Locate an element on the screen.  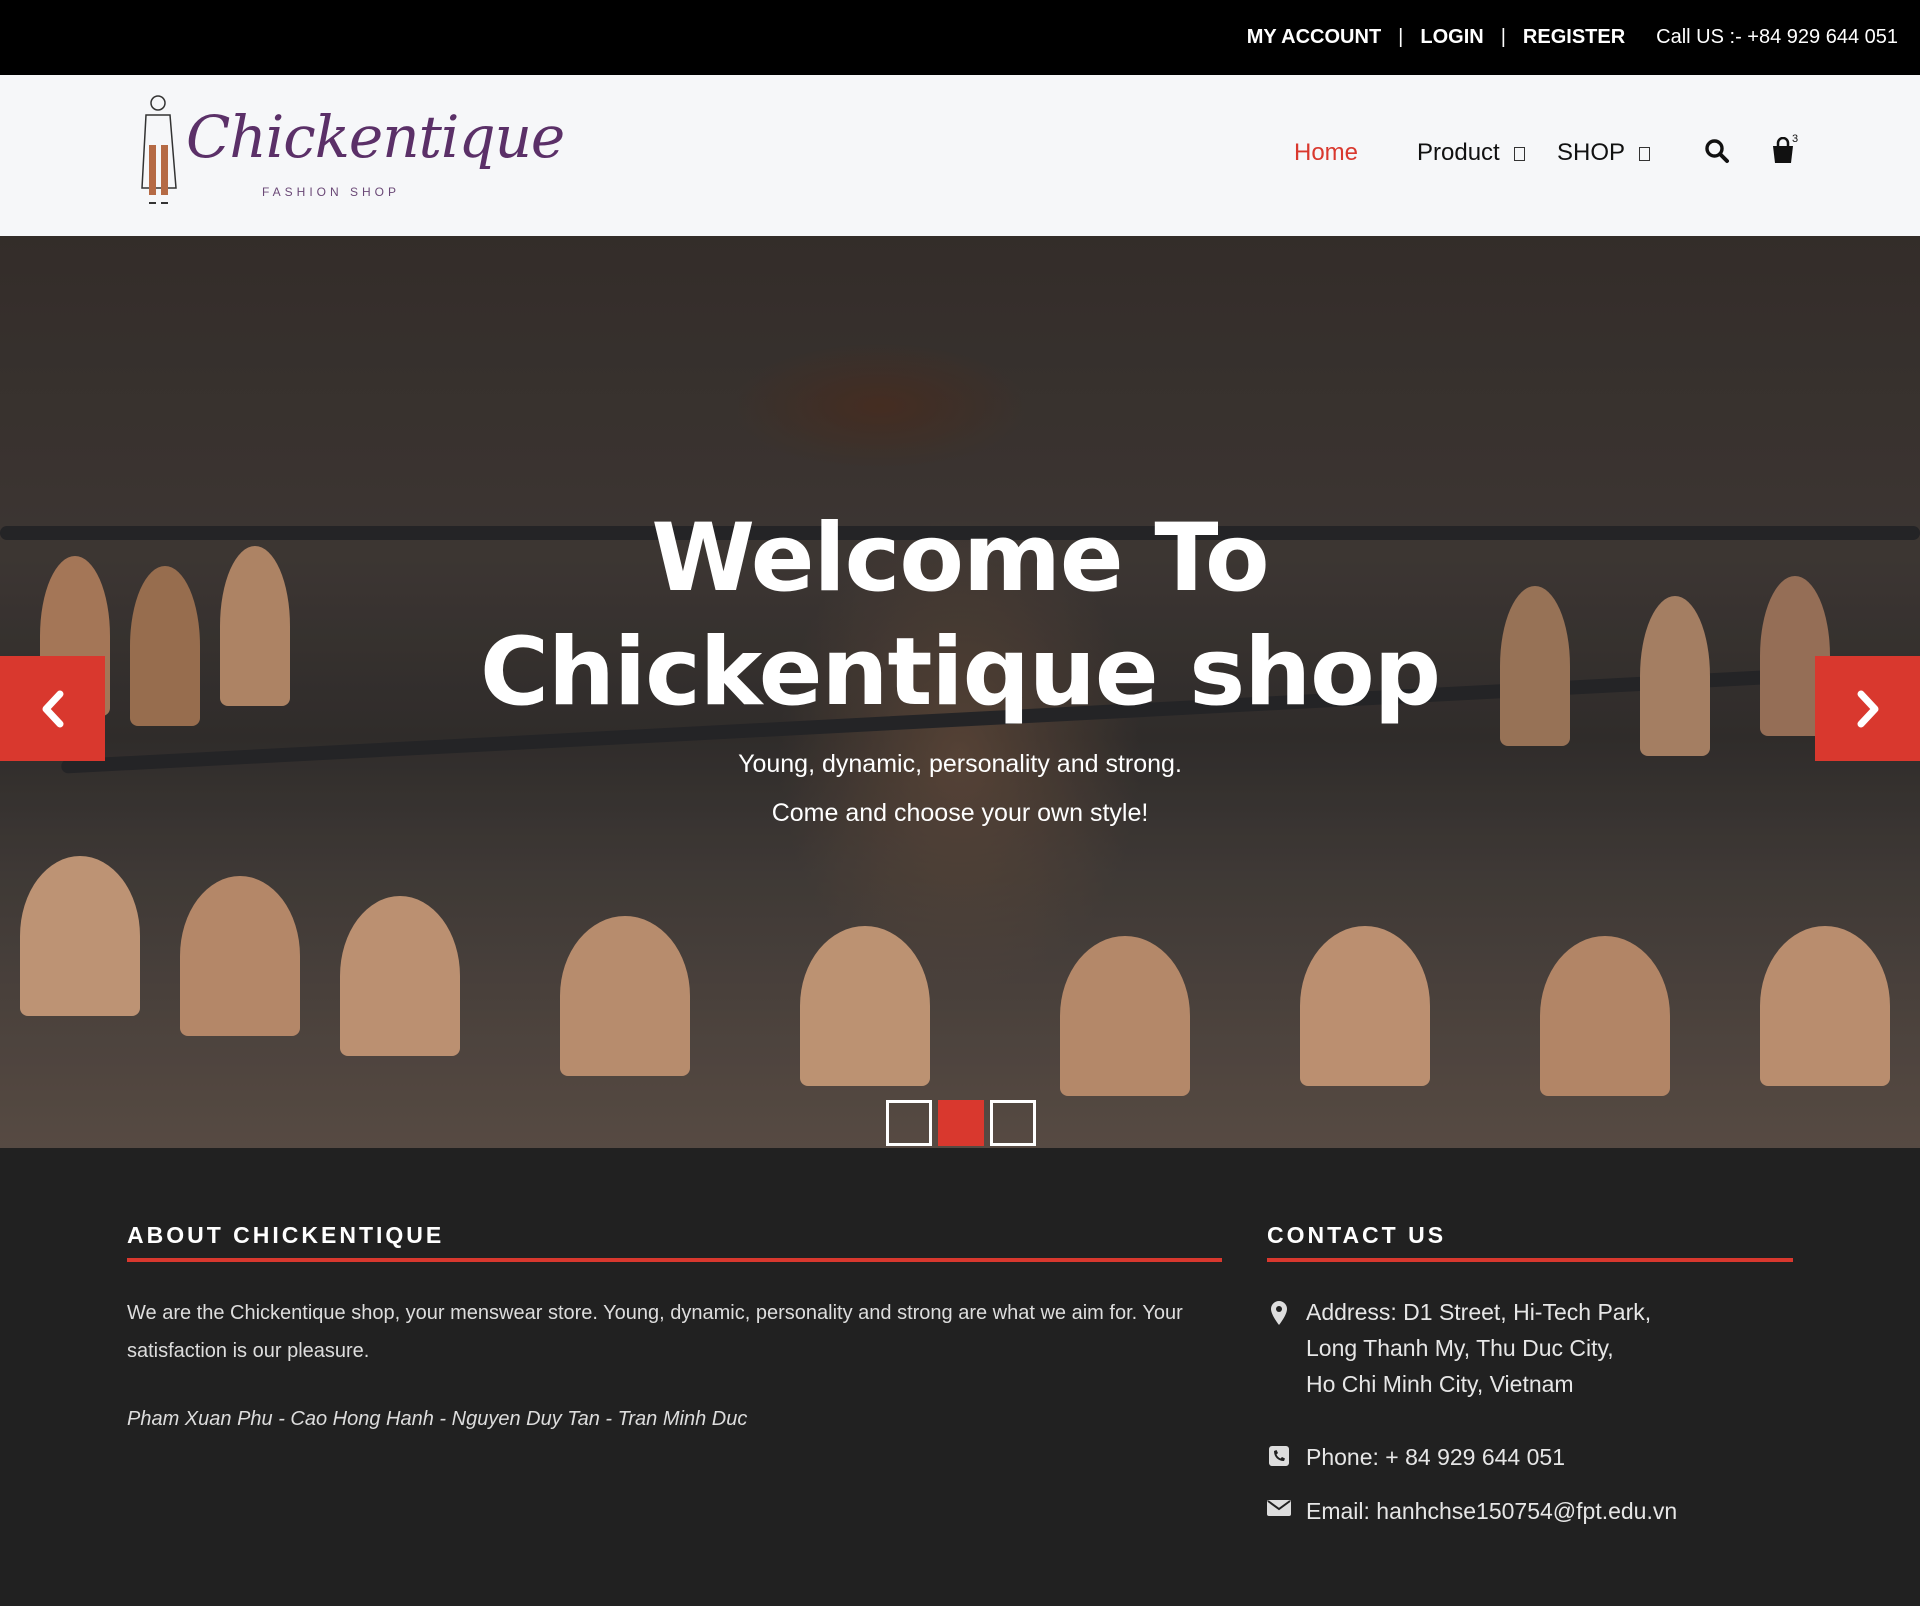
address-line-2: Long Thanh My, Thu Duc City, is located at coordinates (1460, 1348).